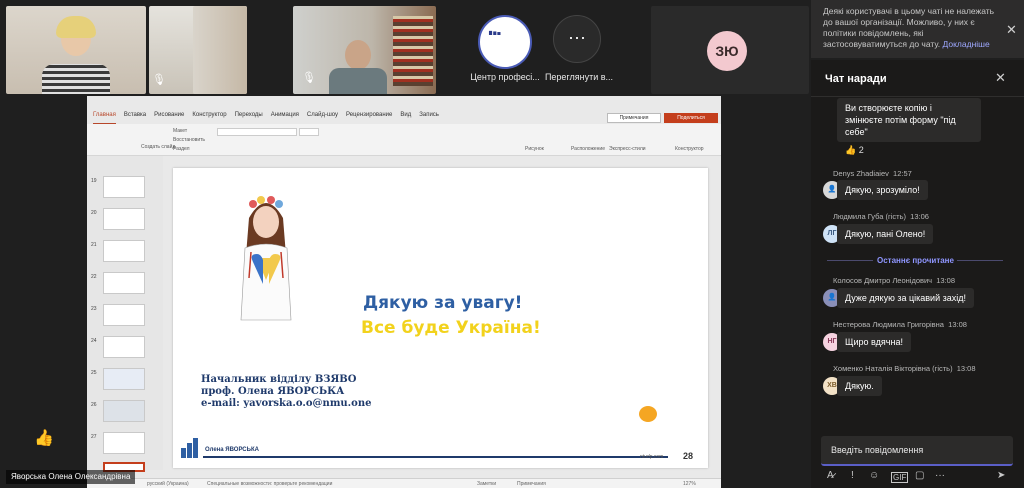 Image resolution: width=1024 pixels, height=488 pixels. I want to click on org-logo-icon, so click(189, 448).